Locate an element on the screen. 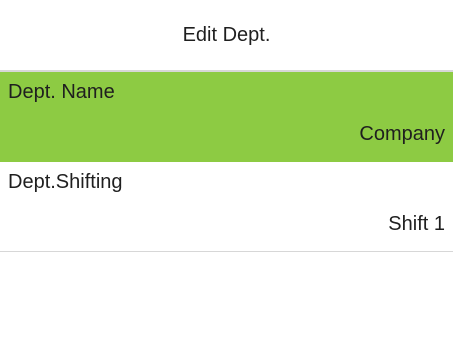  dept-shifting-value: Shift 1 is located at coordinates (416, 224).